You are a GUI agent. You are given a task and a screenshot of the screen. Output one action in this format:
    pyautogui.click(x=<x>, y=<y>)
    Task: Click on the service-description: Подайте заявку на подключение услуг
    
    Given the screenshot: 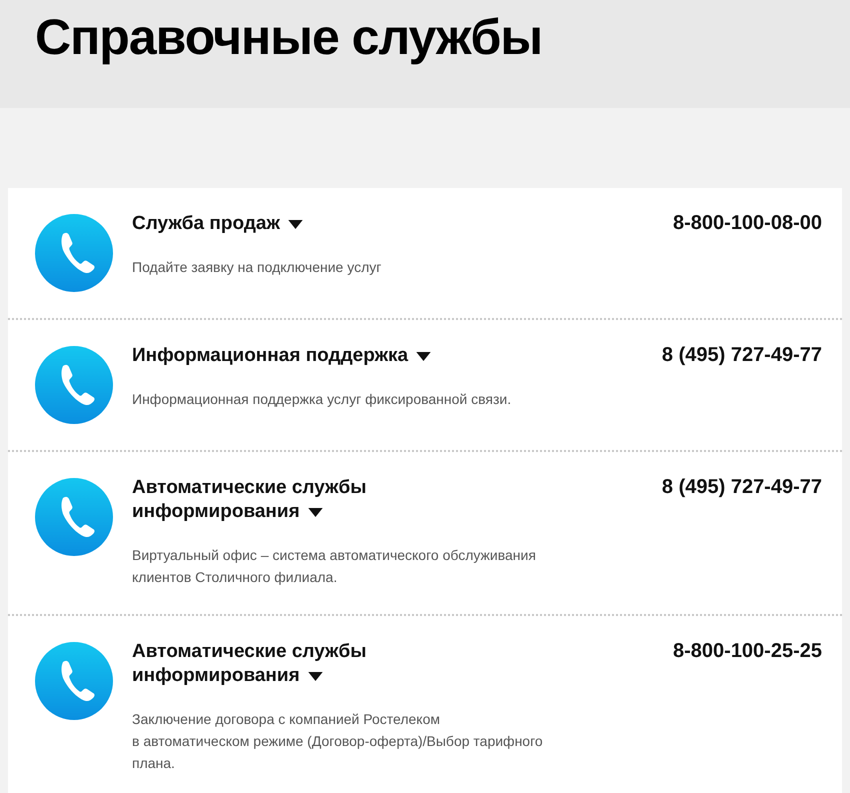 What is the action you would take?
    pyautogui.click(x=257, y=267)
    